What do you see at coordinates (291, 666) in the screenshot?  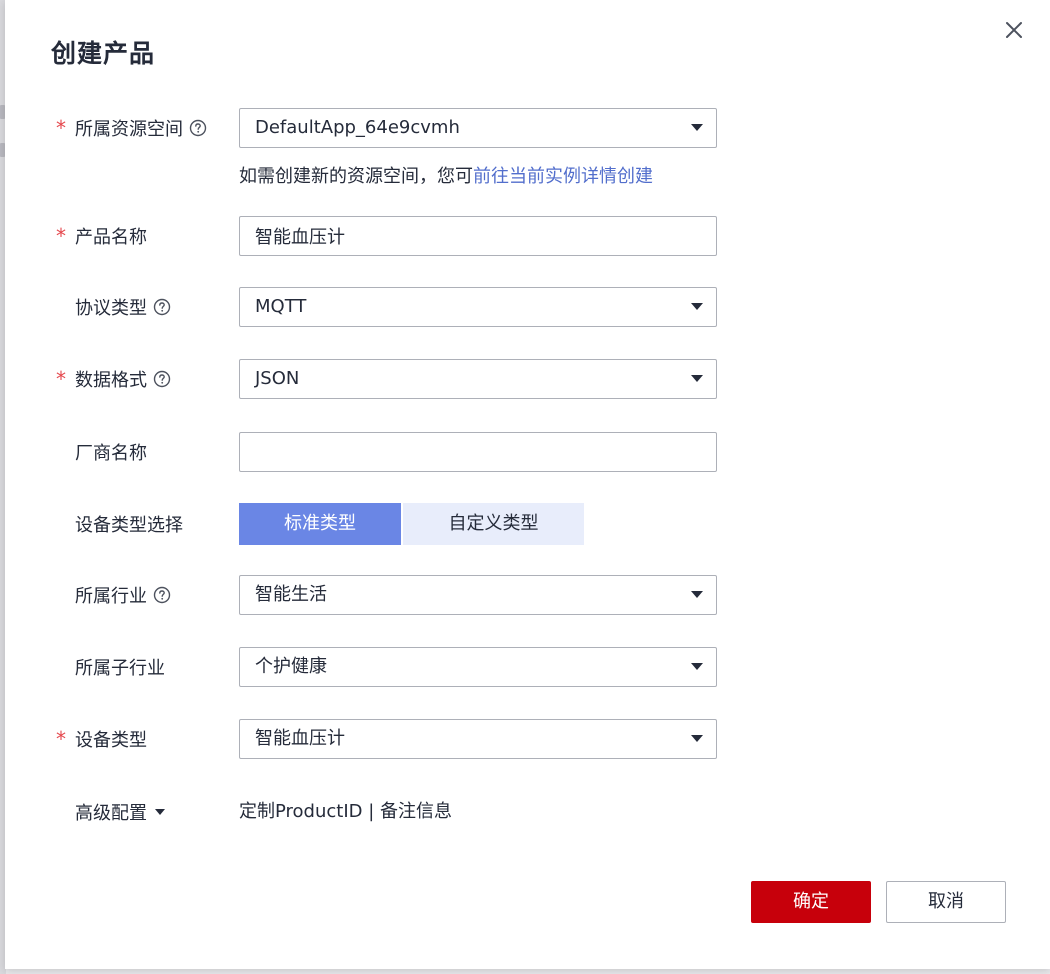 I see `select-value: 个护健康` at bounding box center [291, 666].